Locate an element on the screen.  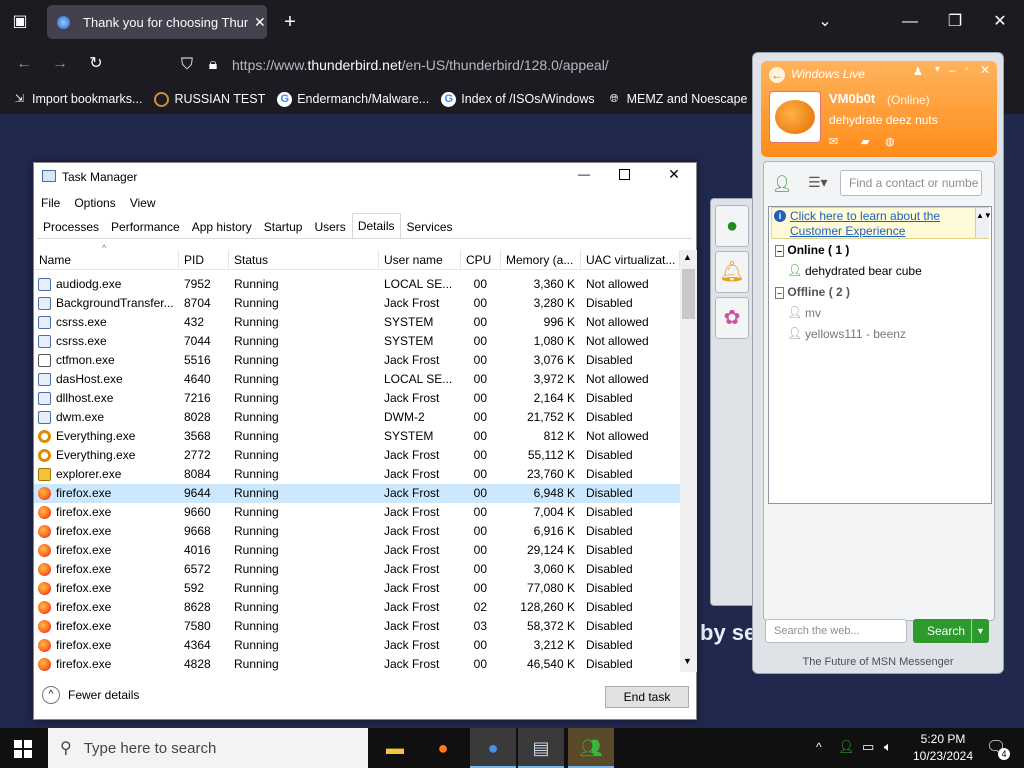
scroll-down-icon: ▼ is located at coordinates (687, 661).